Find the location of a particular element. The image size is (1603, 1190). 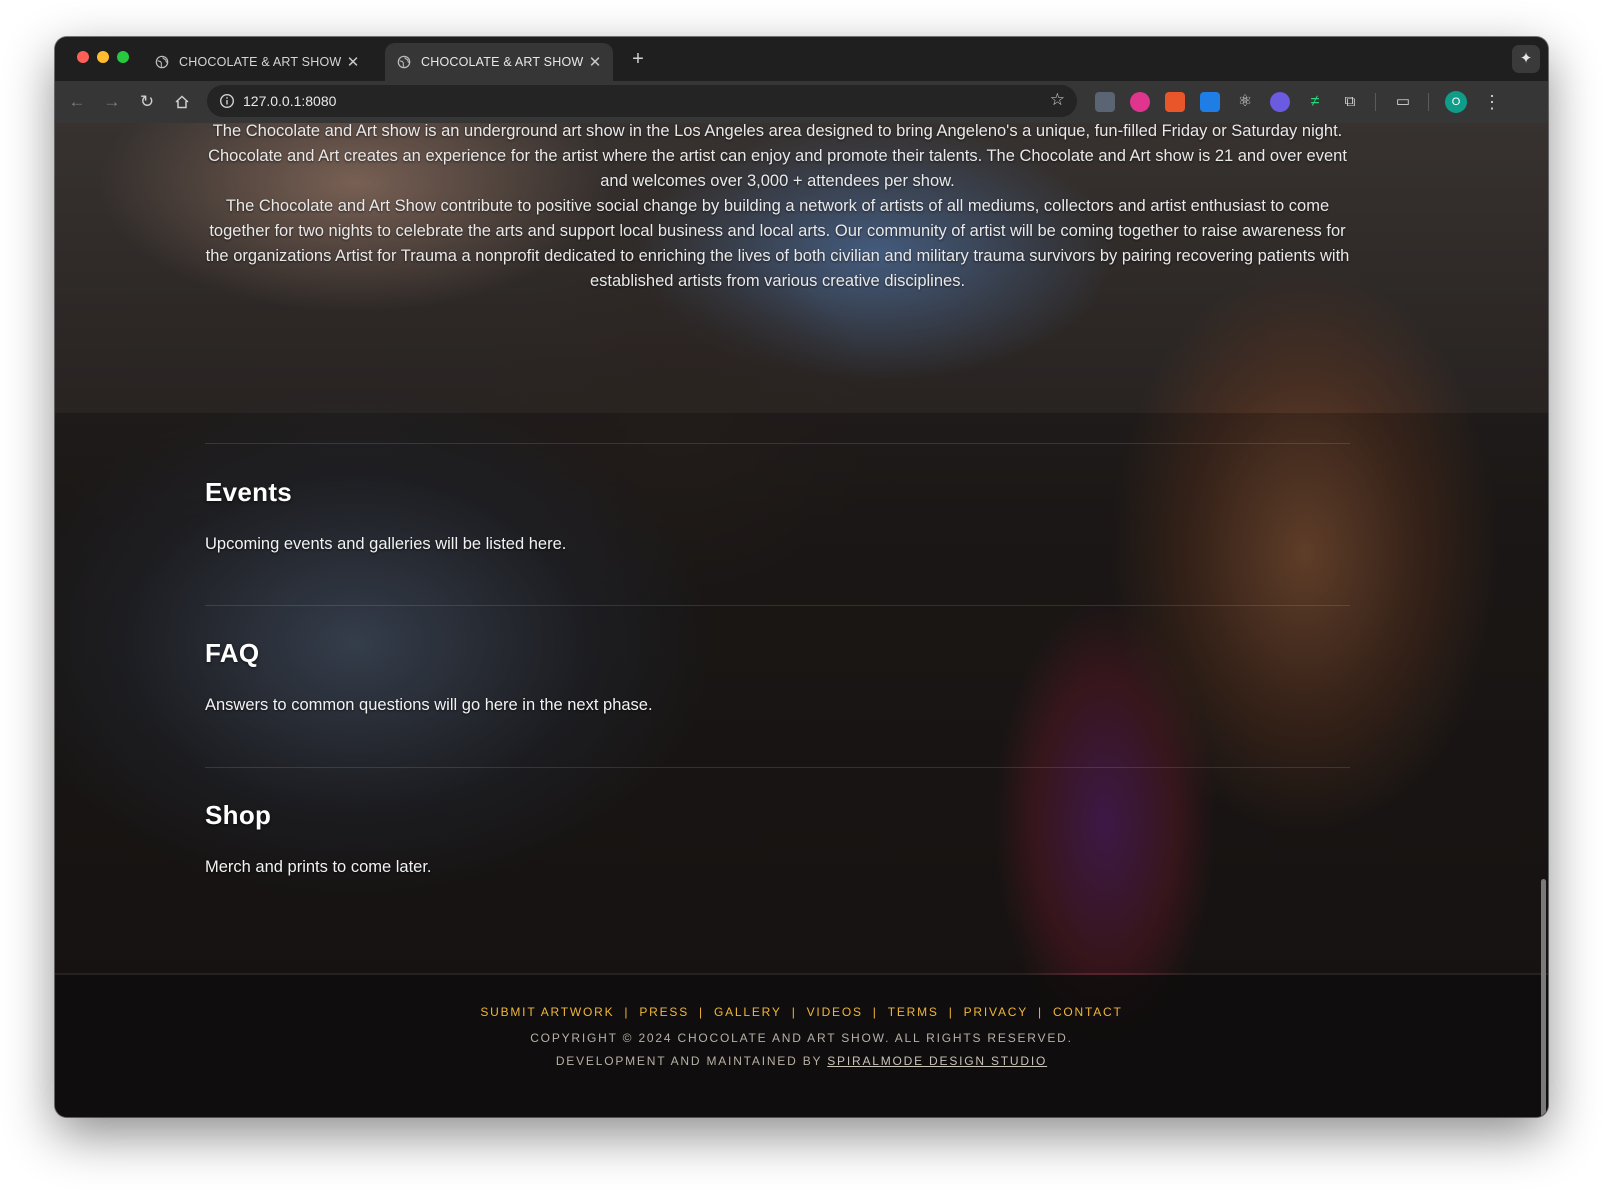

react-extension-icon: ⚛ is located at coordinates (1245, 102).